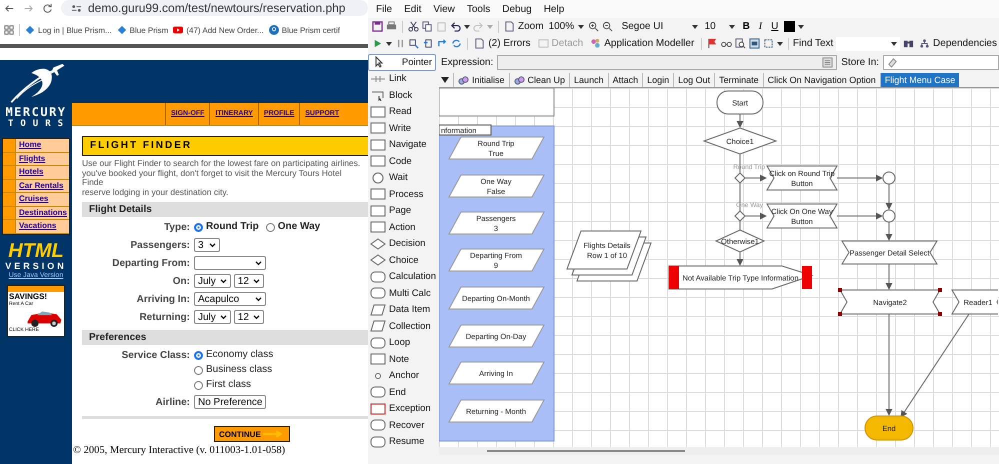  I want to click on bookmark: Blue Prism certif, so click(304, 30).